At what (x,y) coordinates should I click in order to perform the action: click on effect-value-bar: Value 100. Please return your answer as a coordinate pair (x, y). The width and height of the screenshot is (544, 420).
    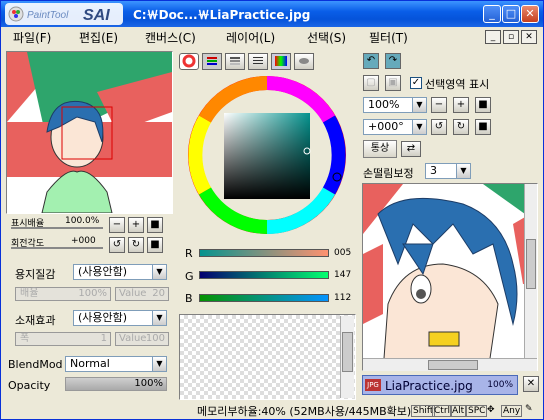
    Looking at the image, I should click on (142, 339).